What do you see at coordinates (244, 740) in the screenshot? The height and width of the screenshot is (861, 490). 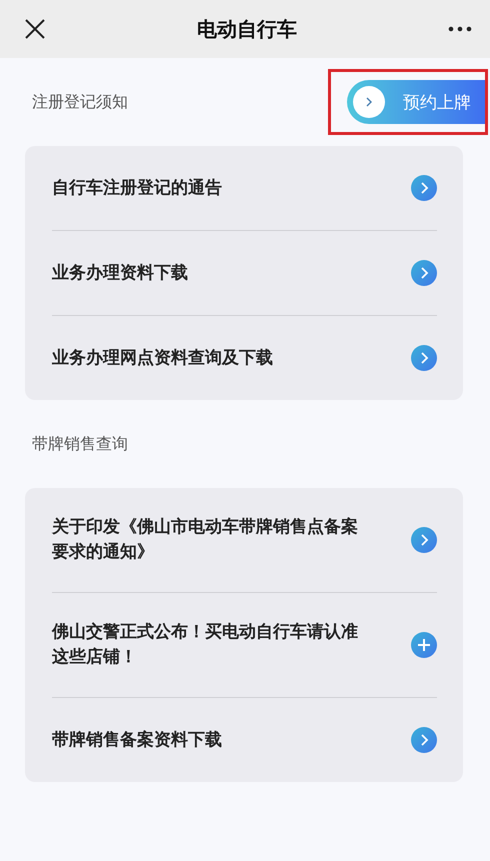 I see `list-item: 带牌销售备案资料下载` at bounding box center [244, 740].